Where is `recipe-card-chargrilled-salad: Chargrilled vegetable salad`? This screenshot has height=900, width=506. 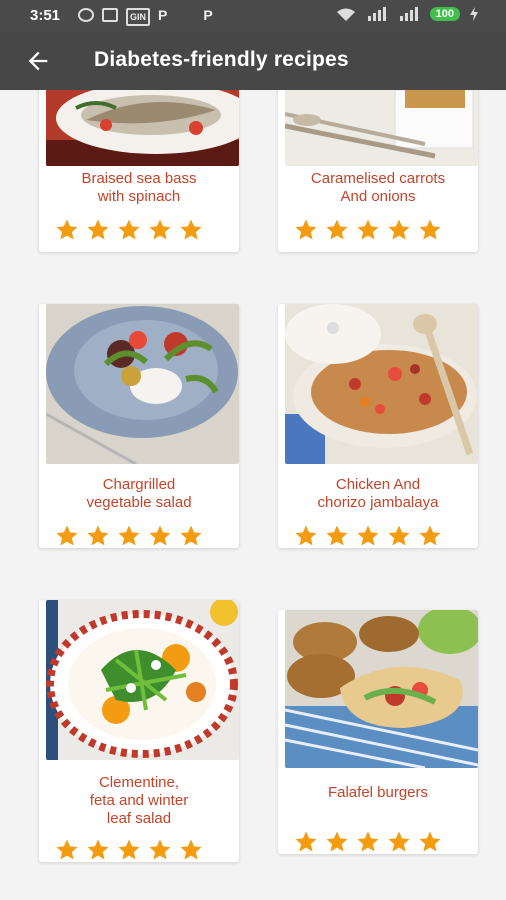 recipe-card-chargrilled-salad: Chargrilled vegetable salad is located at coordinates (139, 426).